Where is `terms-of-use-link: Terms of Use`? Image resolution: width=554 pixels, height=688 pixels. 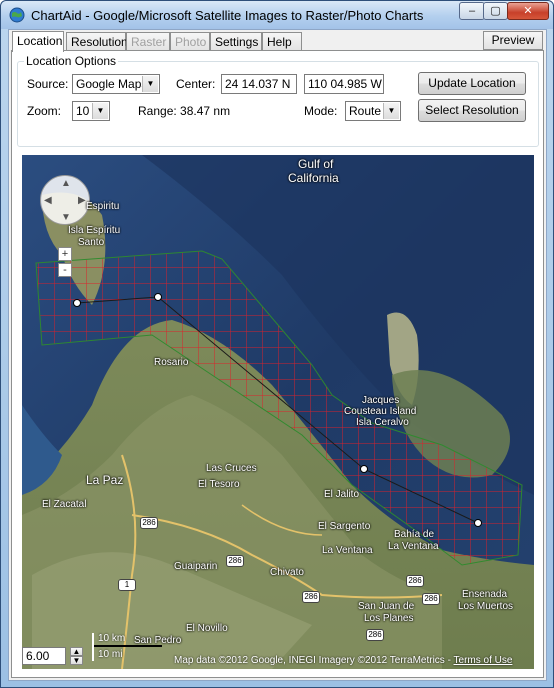 terms-of-use-link: Terms of Use is located at coordinates (483, 660).